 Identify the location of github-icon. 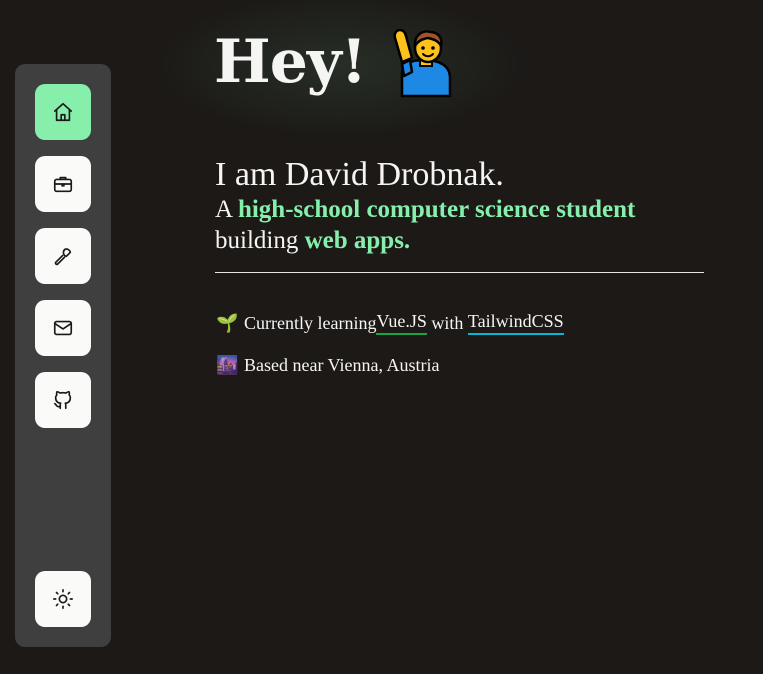
(62, 400).